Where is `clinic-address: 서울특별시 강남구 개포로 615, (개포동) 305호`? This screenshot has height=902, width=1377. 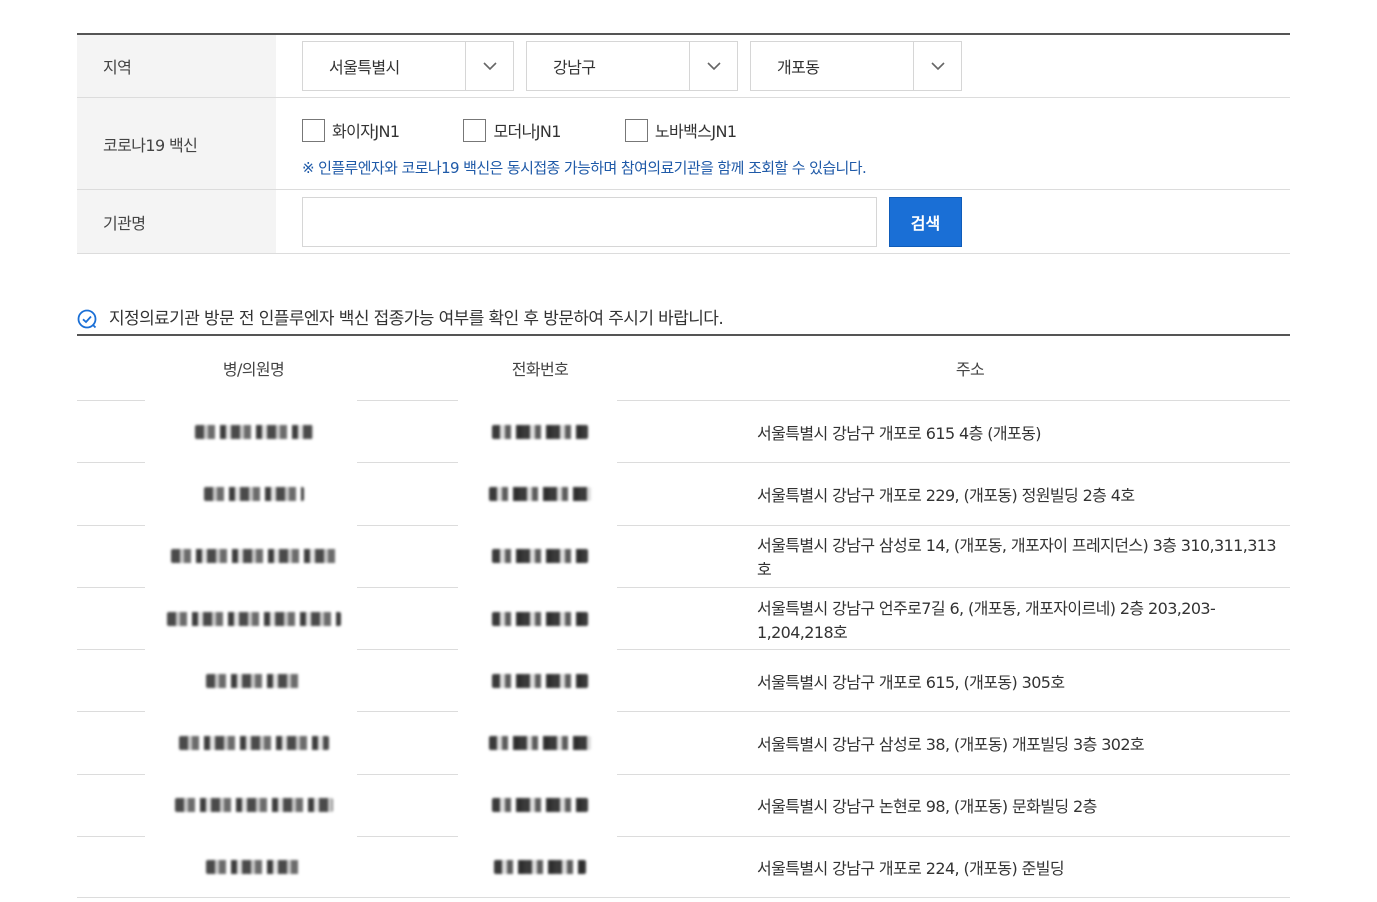 clinic-address: 서울특별시 강남구 개포로 615, (개포동) 305호 is located at coordinates (911, 682).